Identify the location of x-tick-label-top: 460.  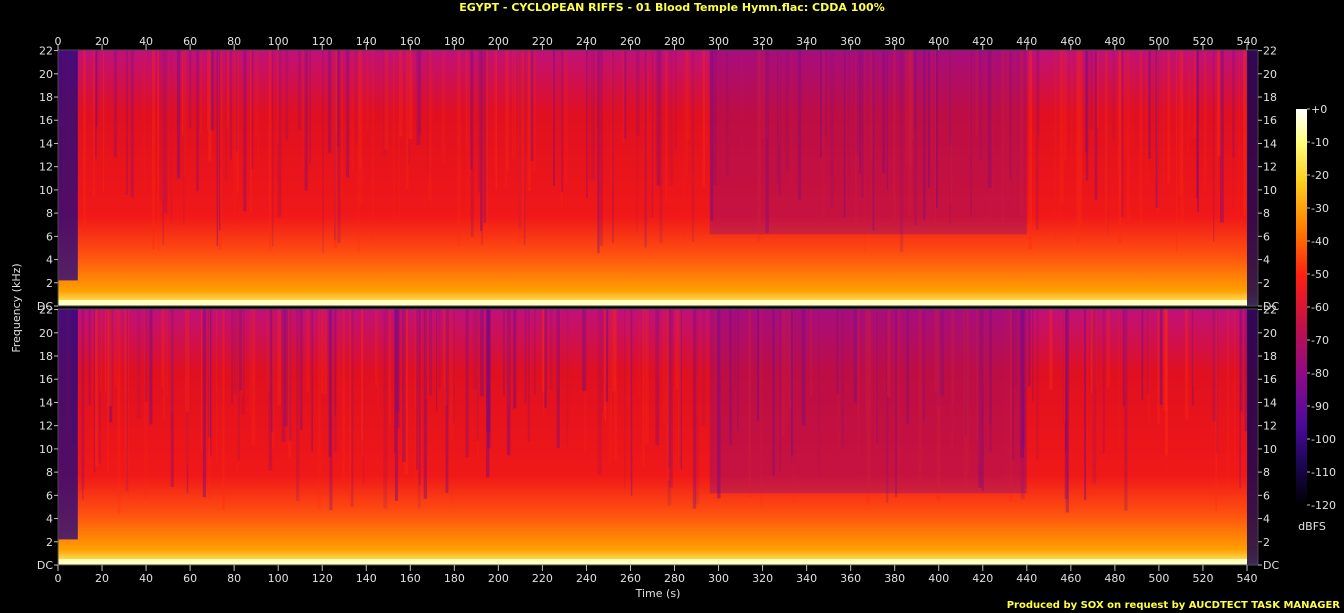
(1070, 41).